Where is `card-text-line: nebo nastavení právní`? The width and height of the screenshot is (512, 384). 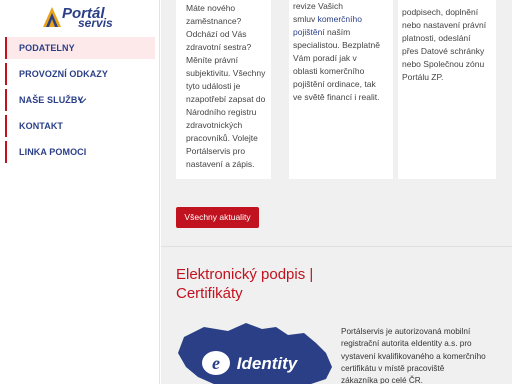
card-text-line: nebo nastavení právní is located at coordinates (444, 25).